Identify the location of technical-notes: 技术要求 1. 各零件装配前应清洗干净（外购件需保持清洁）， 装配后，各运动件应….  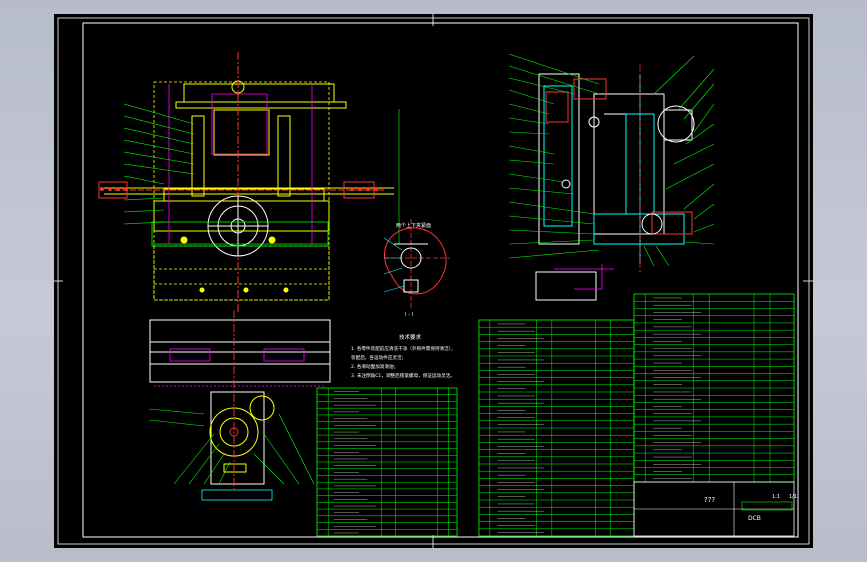
(403, 356).